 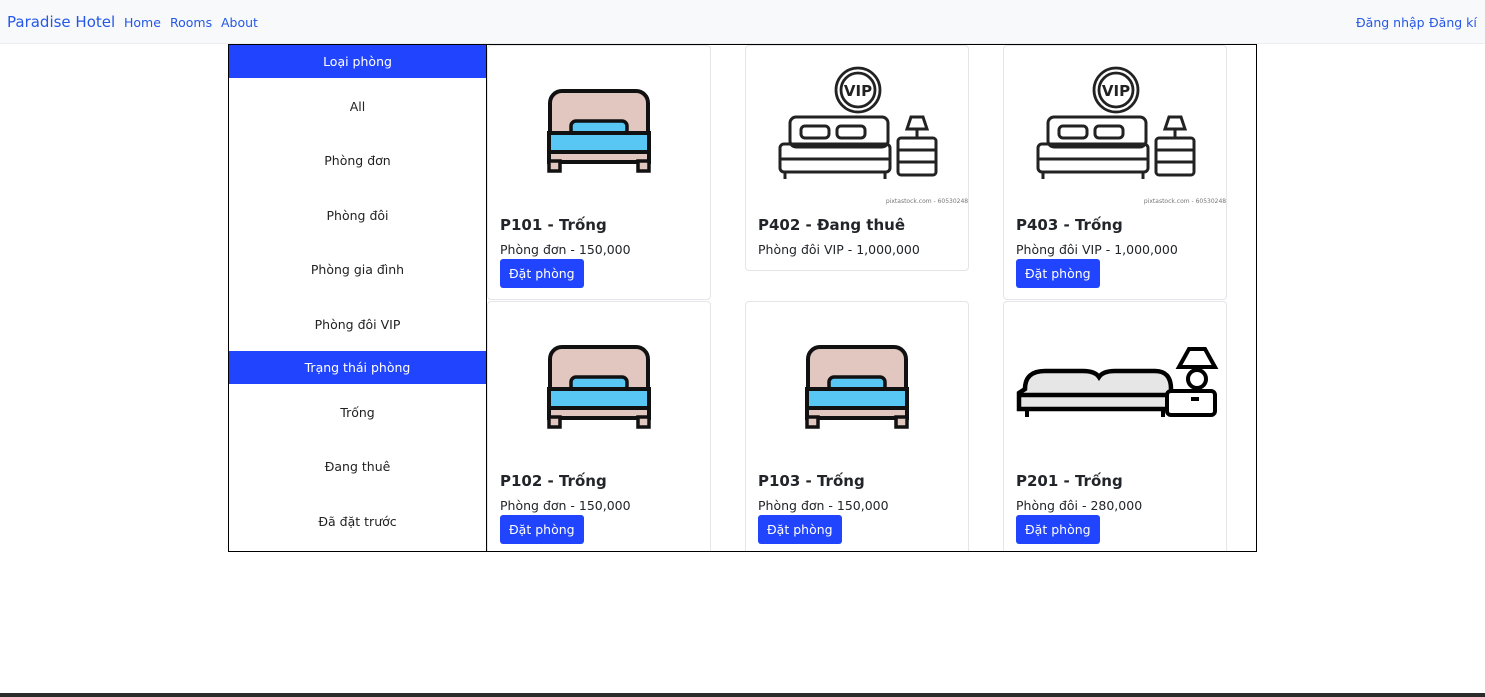 What do you see at coordinates (1069, 481) in the screenshot?
I see `room-title: P201 - Trống` at bounding box center [1069, 481].